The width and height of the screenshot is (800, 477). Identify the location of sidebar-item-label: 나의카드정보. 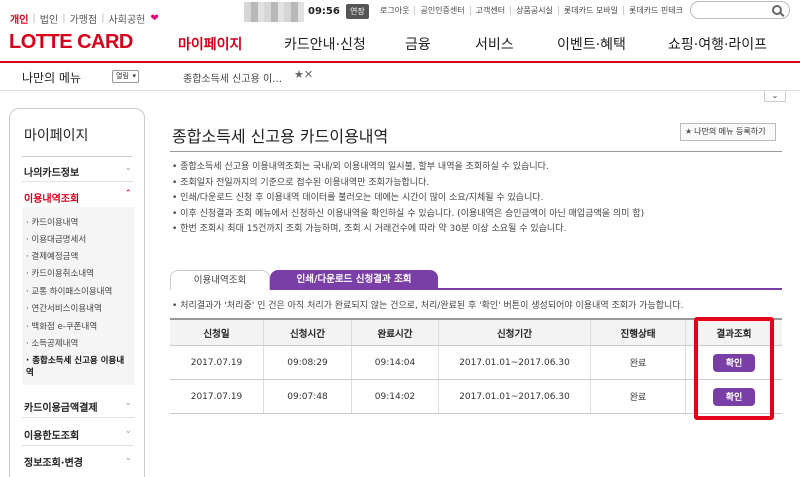
(52, 173).